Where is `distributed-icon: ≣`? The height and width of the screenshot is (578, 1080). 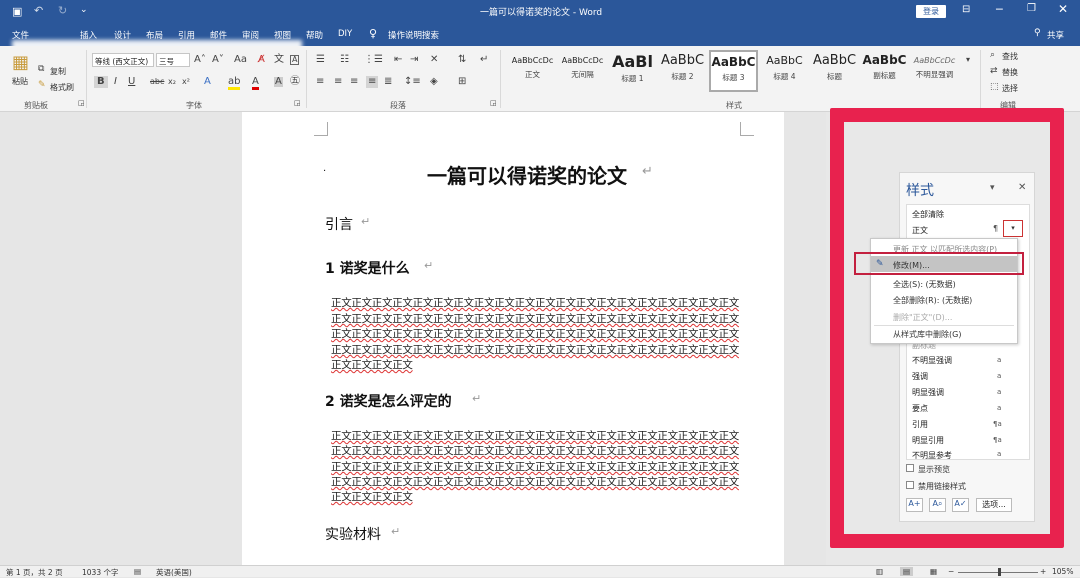
distributed-icon: ≣ is located at coordinates (388, 82).